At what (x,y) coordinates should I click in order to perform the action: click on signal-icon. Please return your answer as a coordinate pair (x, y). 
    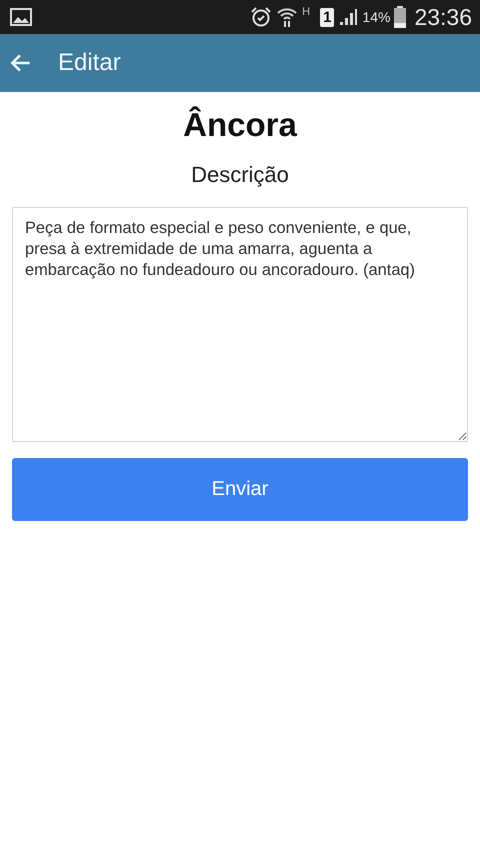
    Looking at the image, I should click on (348, 17).